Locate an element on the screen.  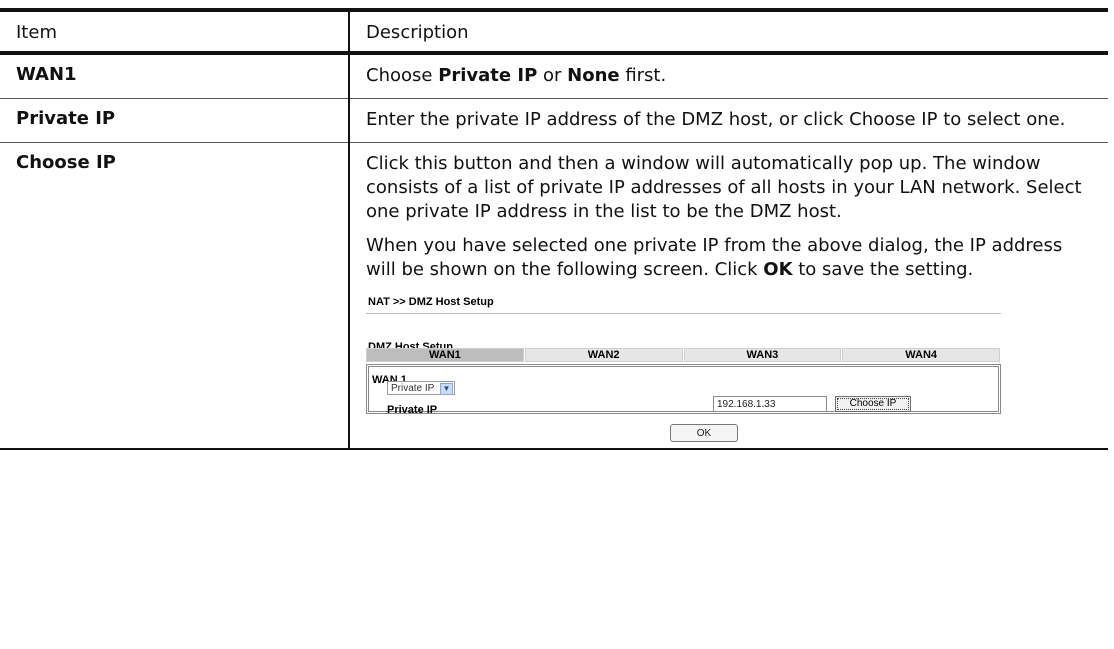
breadcrumb: NAT >> DMZ Host Setup is located at coordinates (431, 302).